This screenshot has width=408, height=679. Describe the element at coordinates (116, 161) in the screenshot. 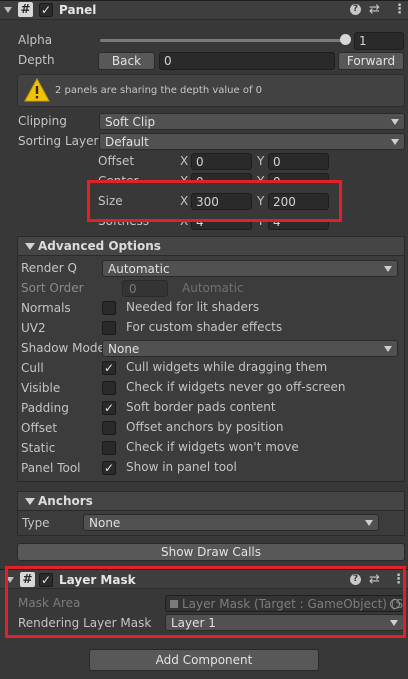

I see `offset-label: Offset` at that location.